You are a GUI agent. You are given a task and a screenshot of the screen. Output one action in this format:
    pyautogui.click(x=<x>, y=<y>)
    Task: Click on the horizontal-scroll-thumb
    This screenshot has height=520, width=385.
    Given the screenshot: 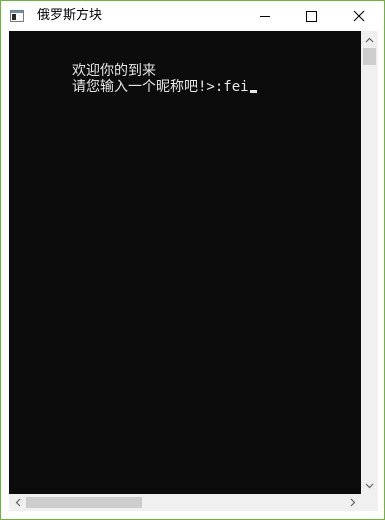 What is the action you would take?
    pyautogui.click(x=84, y=502)
    